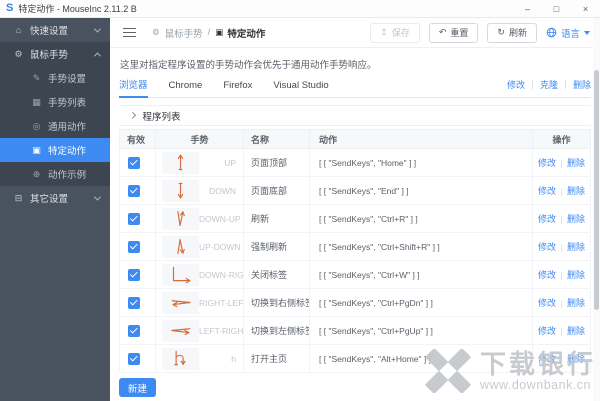  Describe the element at coordinates (568, 33) in the screenshot. I see `language-button: 语言` at that location.